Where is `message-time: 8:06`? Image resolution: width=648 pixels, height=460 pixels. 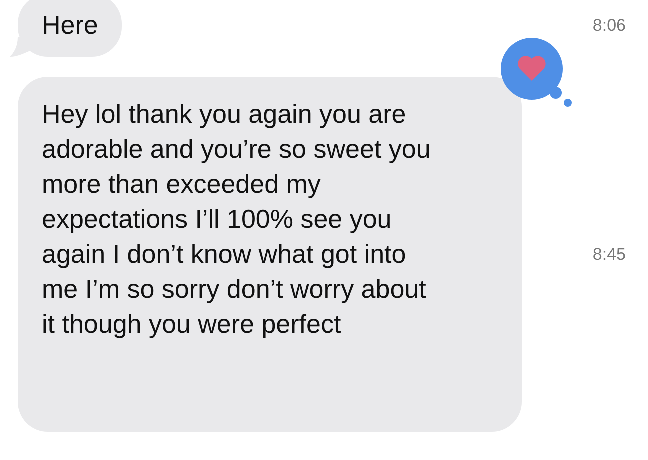 message-time: 8:06 is located at coordinates (609, 26).